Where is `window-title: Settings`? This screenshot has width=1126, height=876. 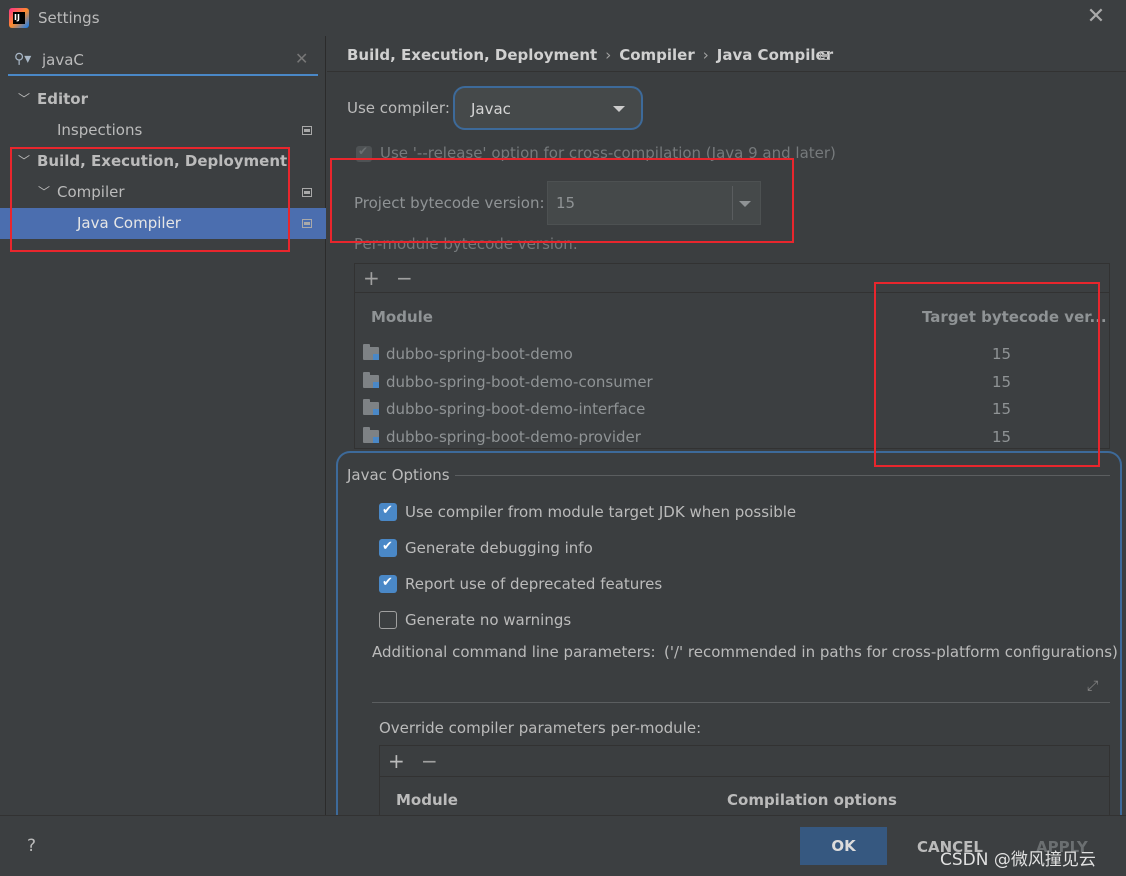 window-title: Settings is located at coordinates (69, 18).